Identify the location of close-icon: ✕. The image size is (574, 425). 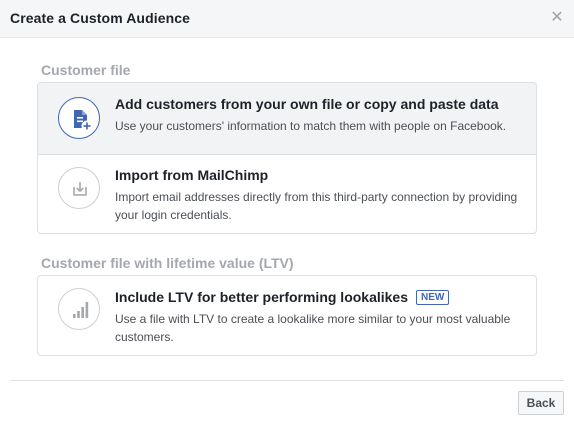
(557, 18).